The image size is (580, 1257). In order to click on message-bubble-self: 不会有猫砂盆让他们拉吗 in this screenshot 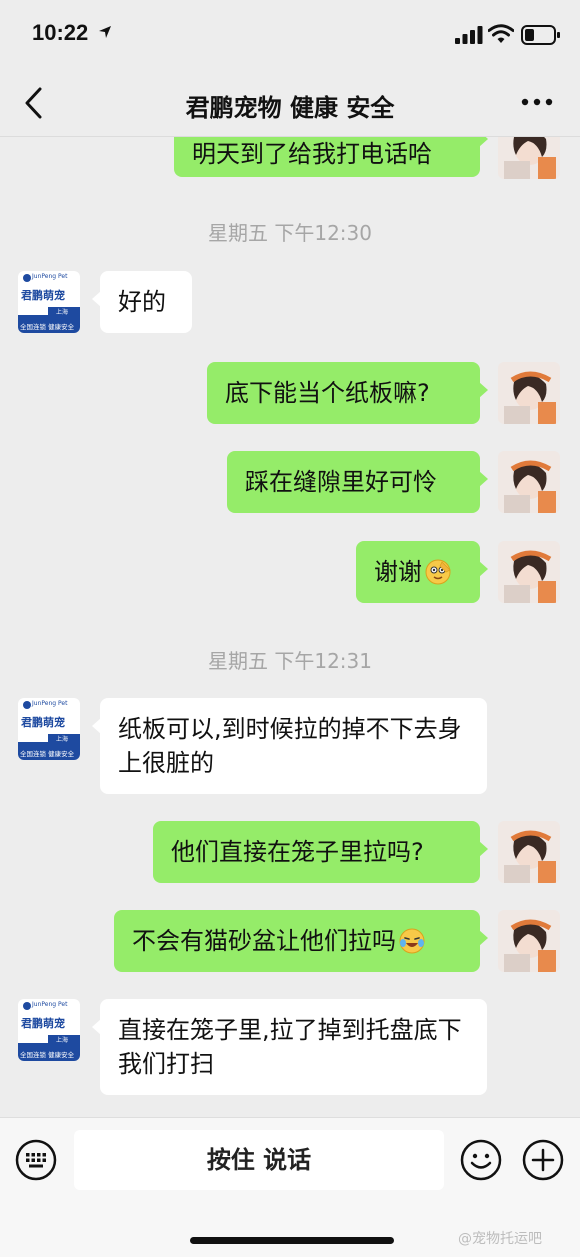, I will do `click(301, 941)`.